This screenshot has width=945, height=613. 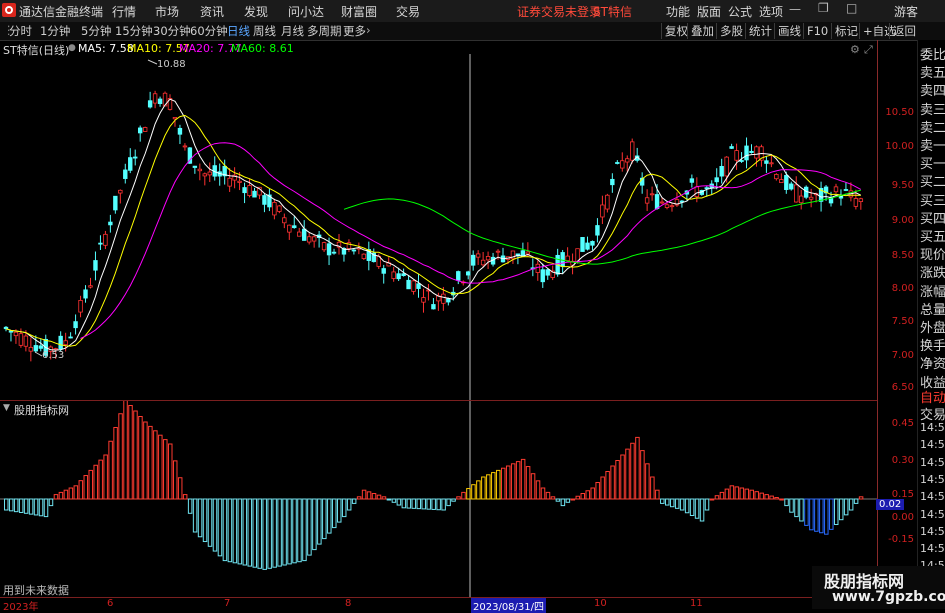 I want to click on menu-item-wenxiaoda: 问小达, so click(x=306, y=11).